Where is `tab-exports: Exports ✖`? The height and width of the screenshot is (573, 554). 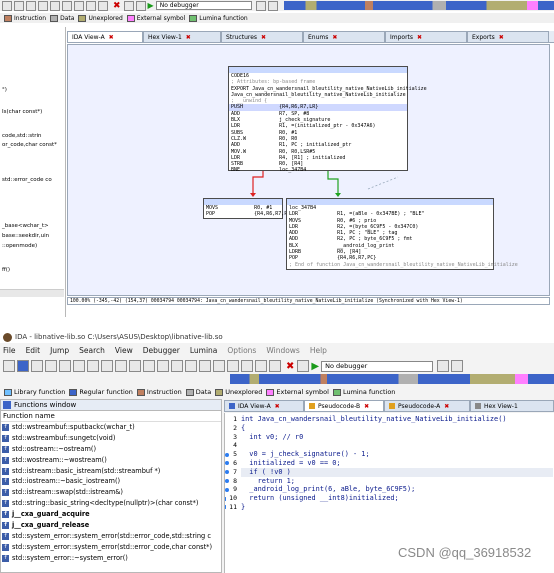 tab-exports: Exports ✖ is located at coordinates (508, 36).